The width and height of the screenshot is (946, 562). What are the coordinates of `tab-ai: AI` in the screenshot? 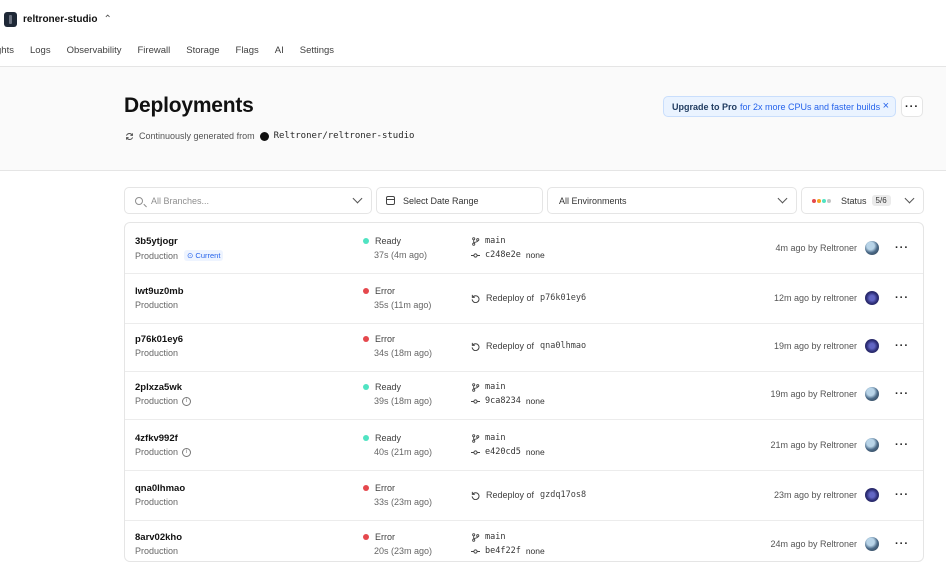 It's located at (279, 50).